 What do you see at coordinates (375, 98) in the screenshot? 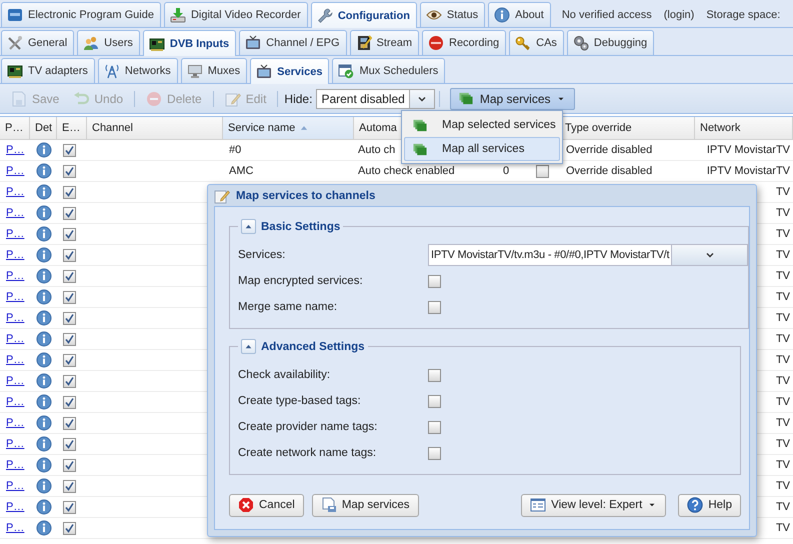
I see `hide-select: Parent disabled` at bounding box center [375, 98].